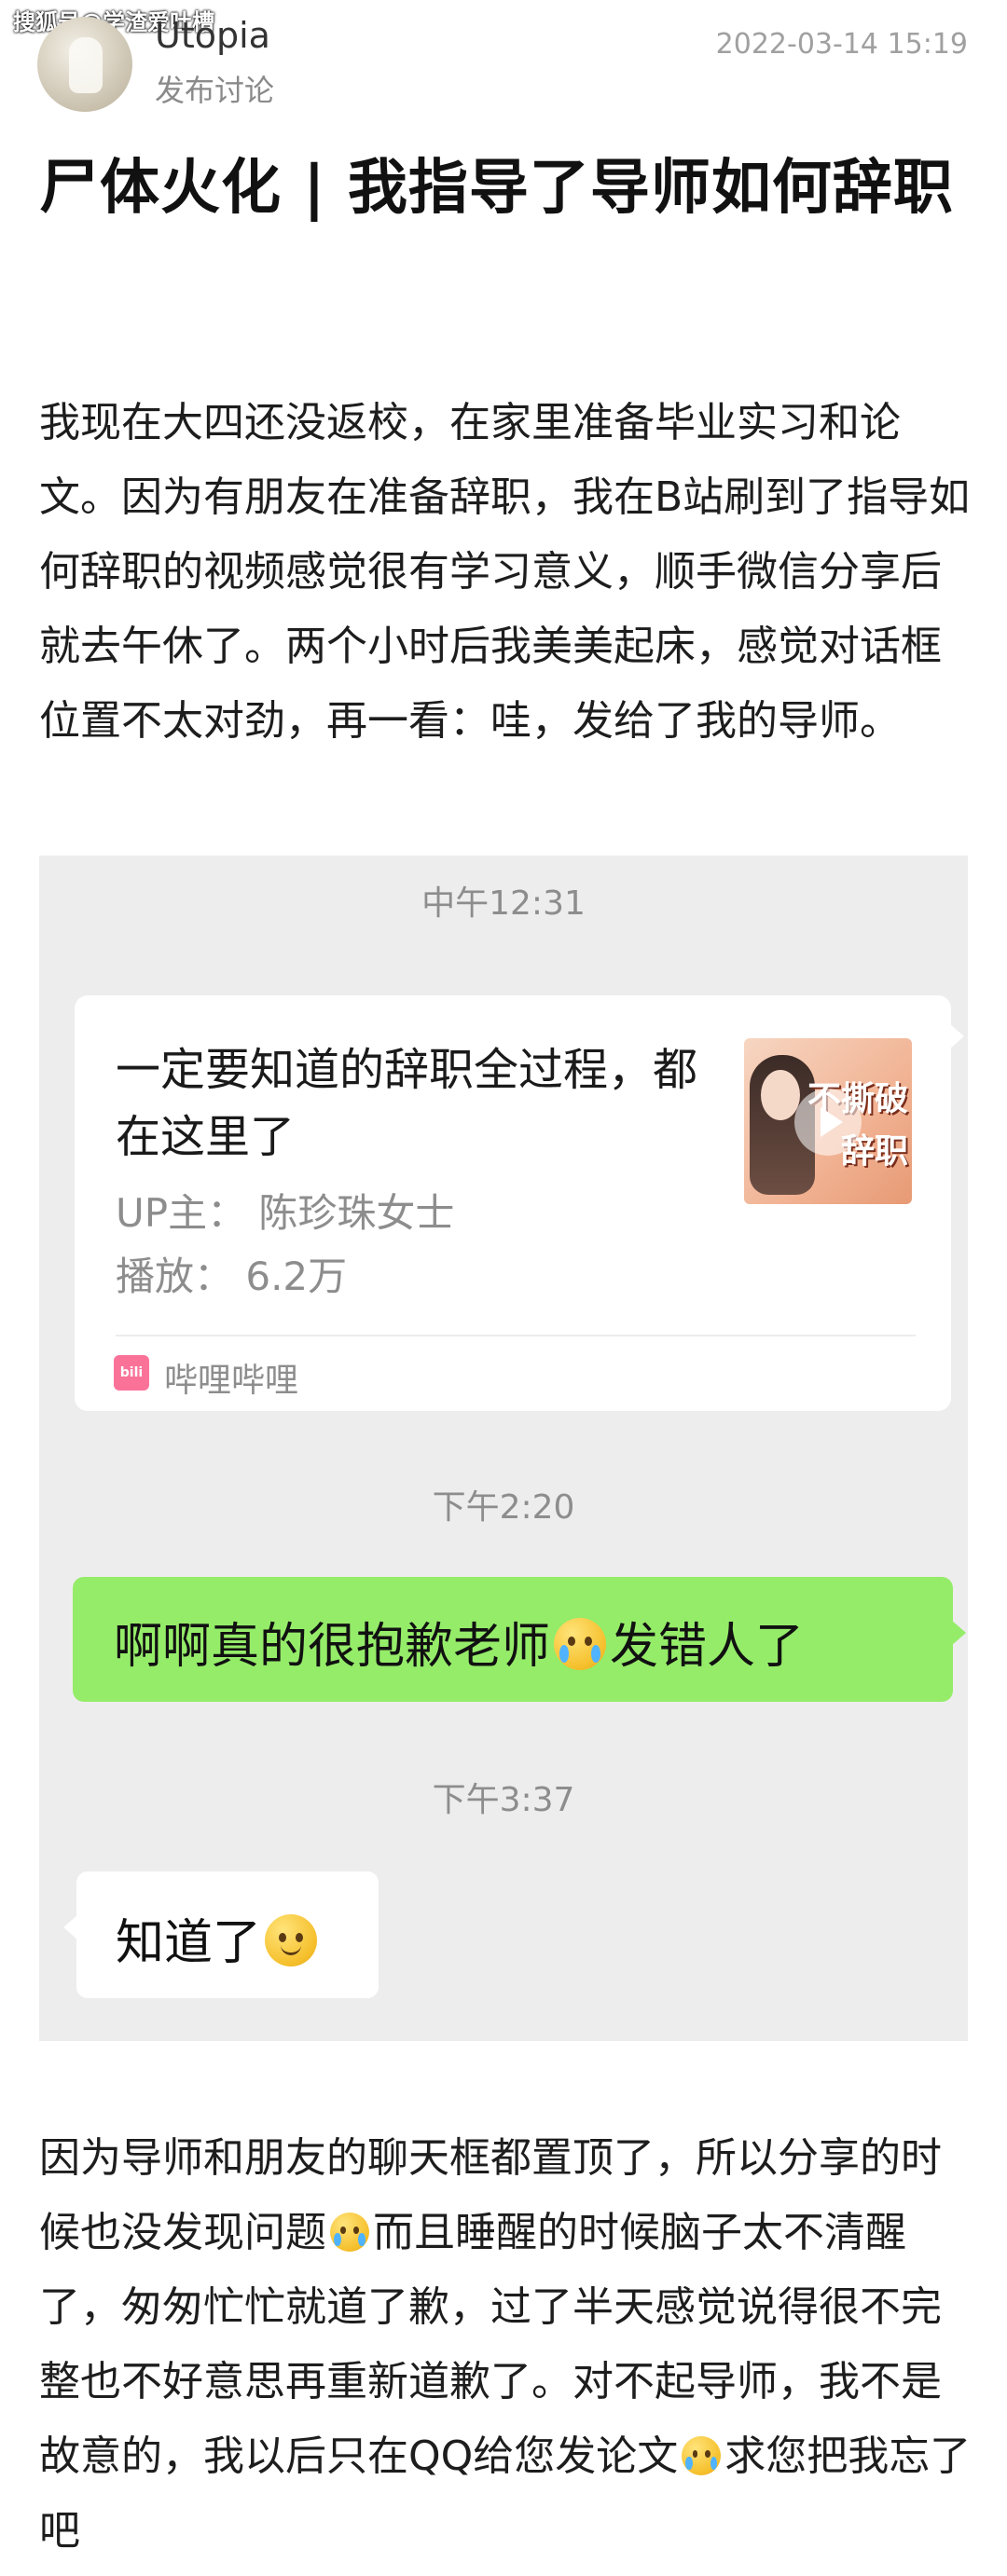 The height and width of the screenshot is (2576, 1007). I want to click on bilibili-icon: bili, so click(131, 1373).